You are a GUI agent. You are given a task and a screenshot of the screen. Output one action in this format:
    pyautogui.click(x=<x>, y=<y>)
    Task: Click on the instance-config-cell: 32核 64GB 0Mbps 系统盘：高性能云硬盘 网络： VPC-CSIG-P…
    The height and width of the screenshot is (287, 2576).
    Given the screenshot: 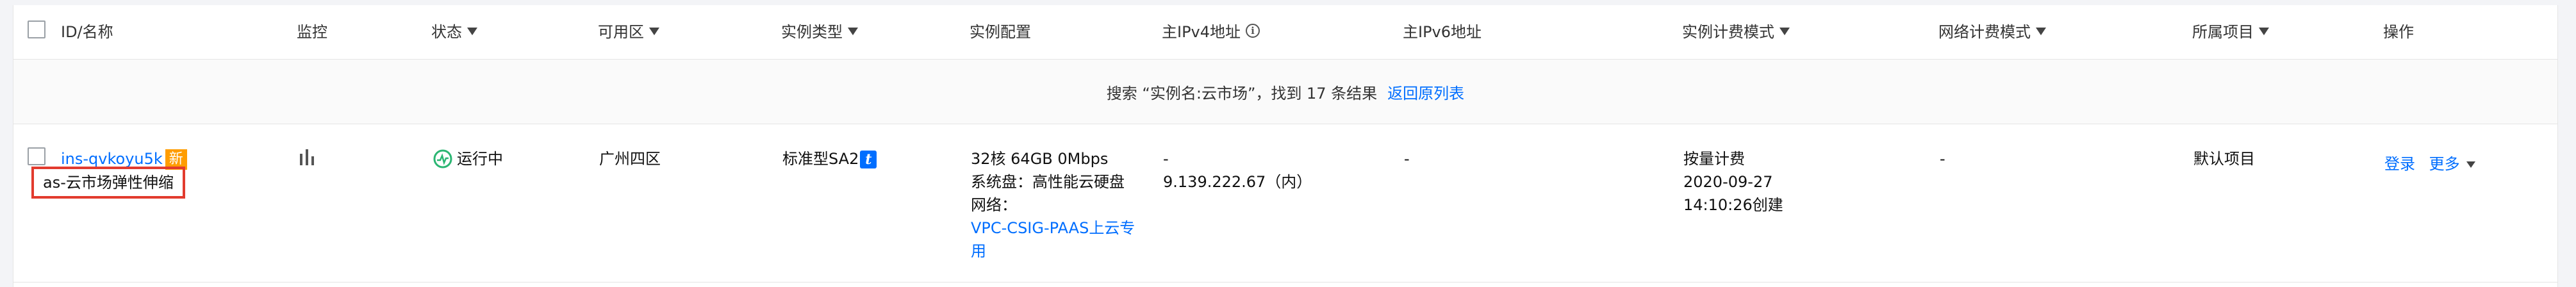 What is the action you would take?
    pyautogui.click(x=1053, y=205)
    